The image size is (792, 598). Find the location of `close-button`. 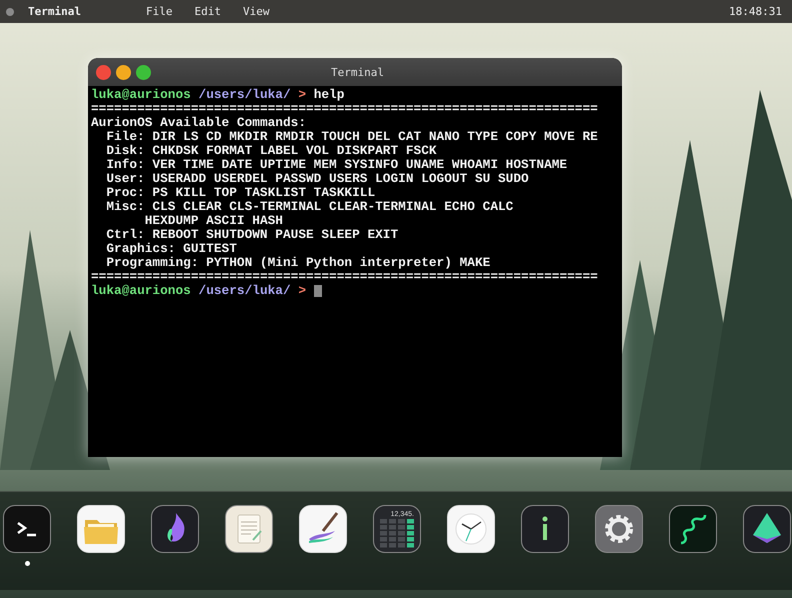

close-button is located at coordinates (103, 72).